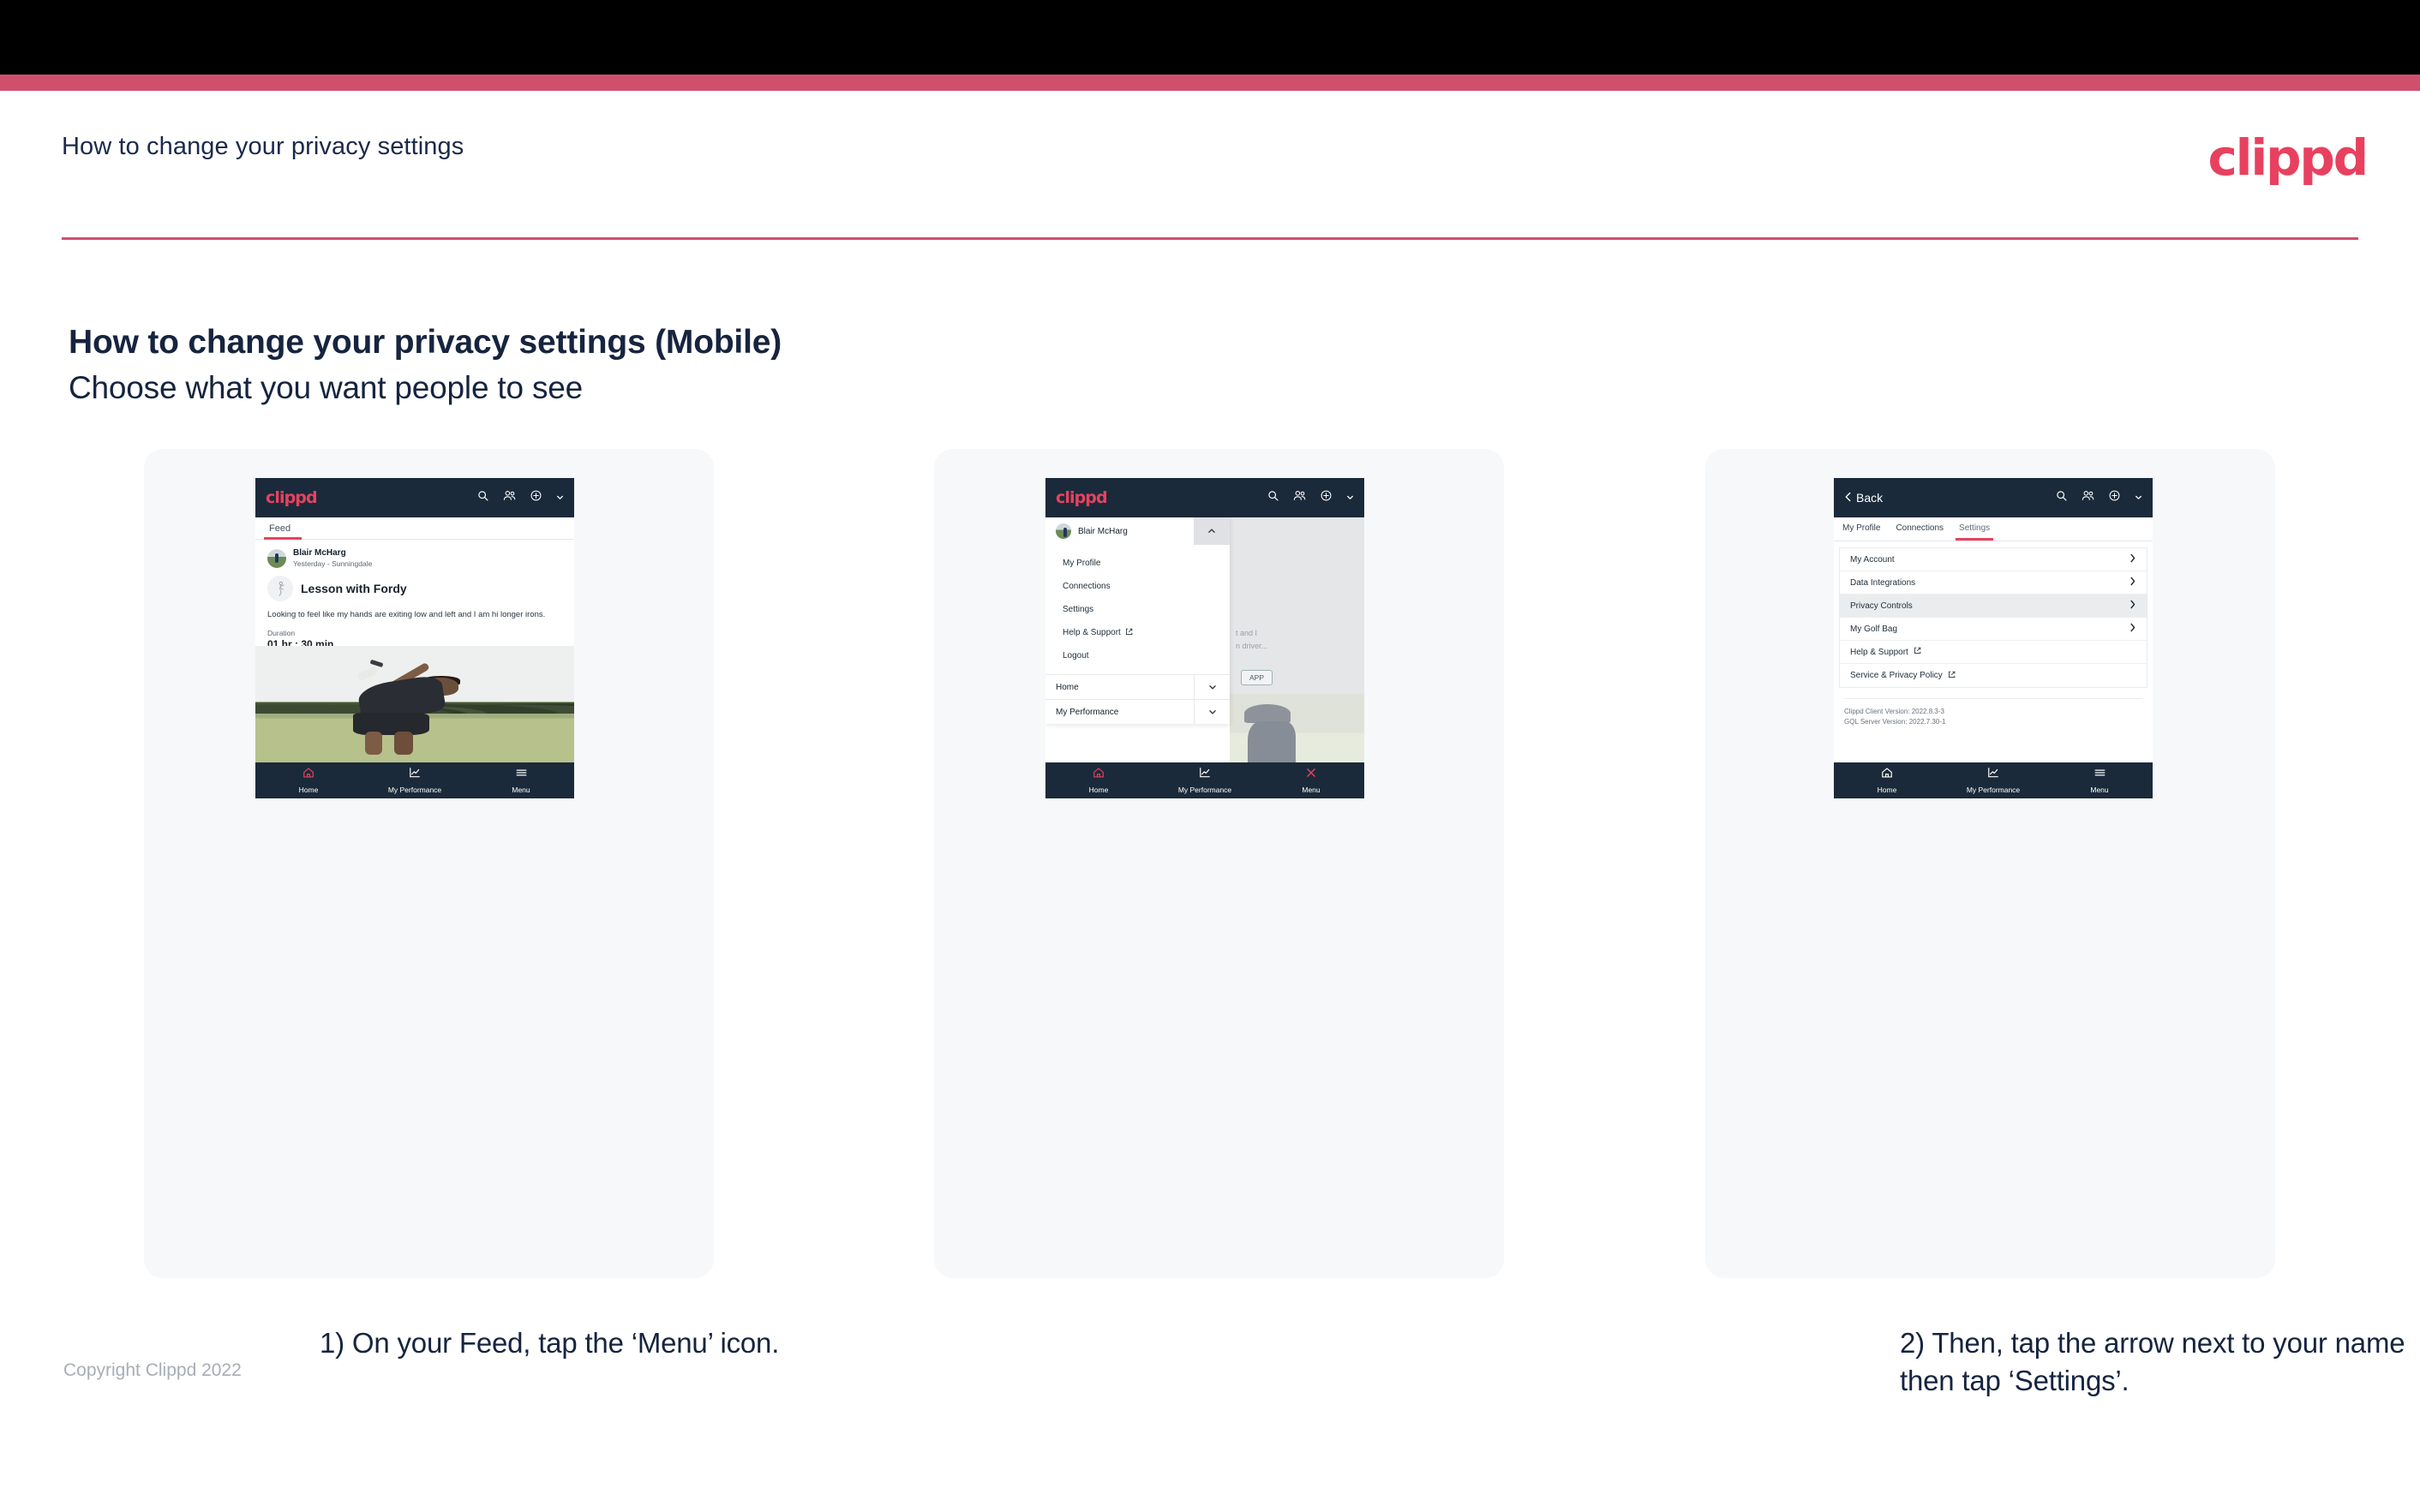 The image size is (2420, 1512). Describe the element at coordinates (1257, 678) in the screenshot. I see `app-tag-badge: APP` at that location.